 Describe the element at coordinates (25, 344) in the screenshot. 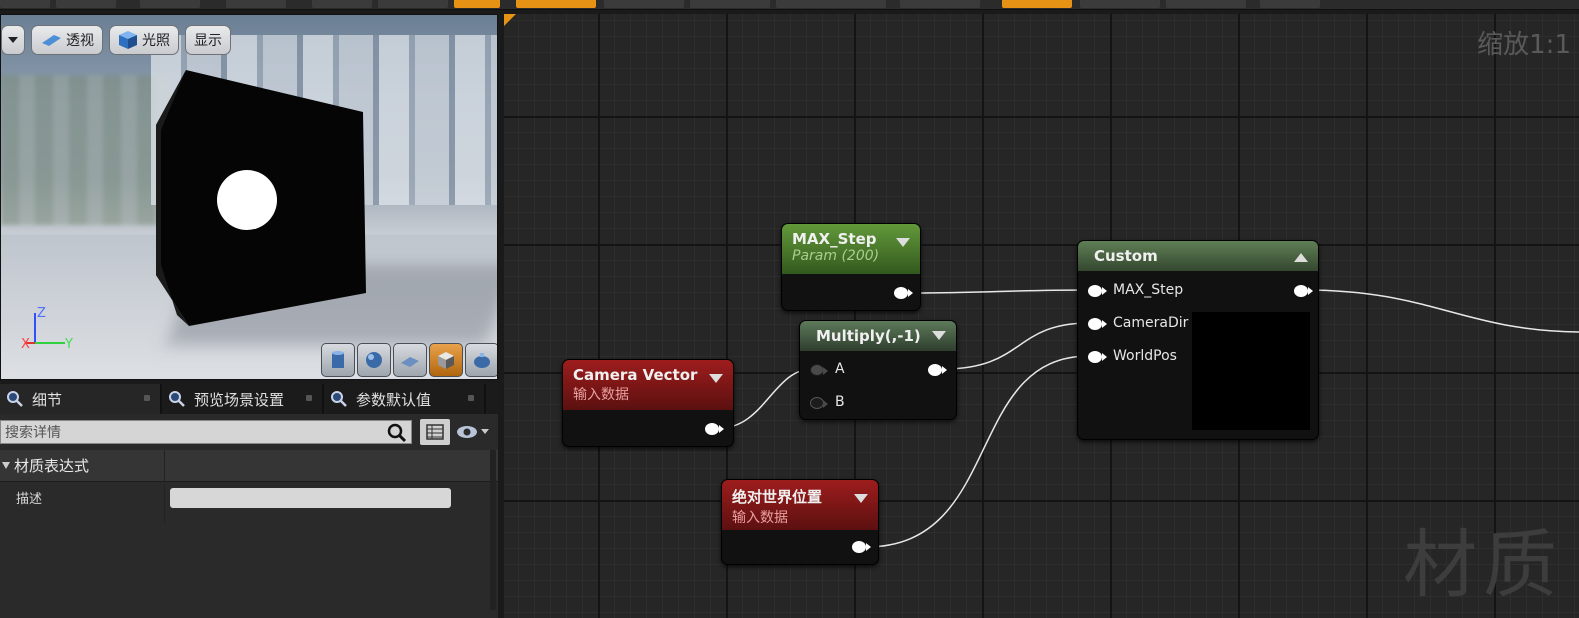

I see `axis-x-label: X` at that location.